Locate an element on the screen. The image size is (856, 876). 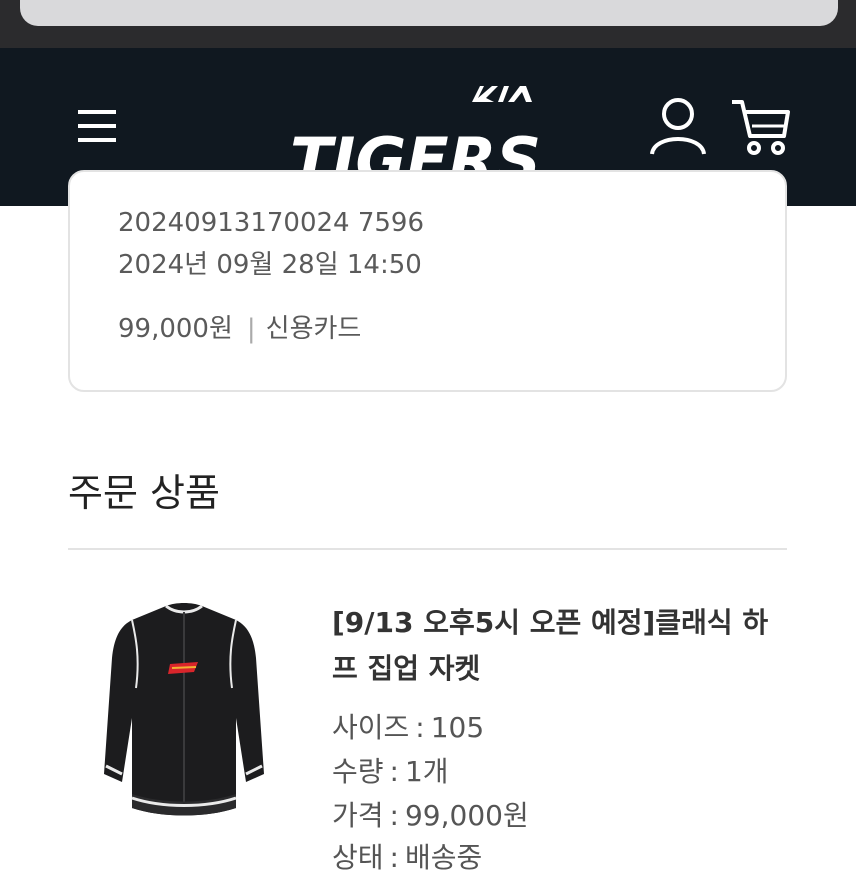
spec-value: 99,000원 is located at coordinates (466, 815).